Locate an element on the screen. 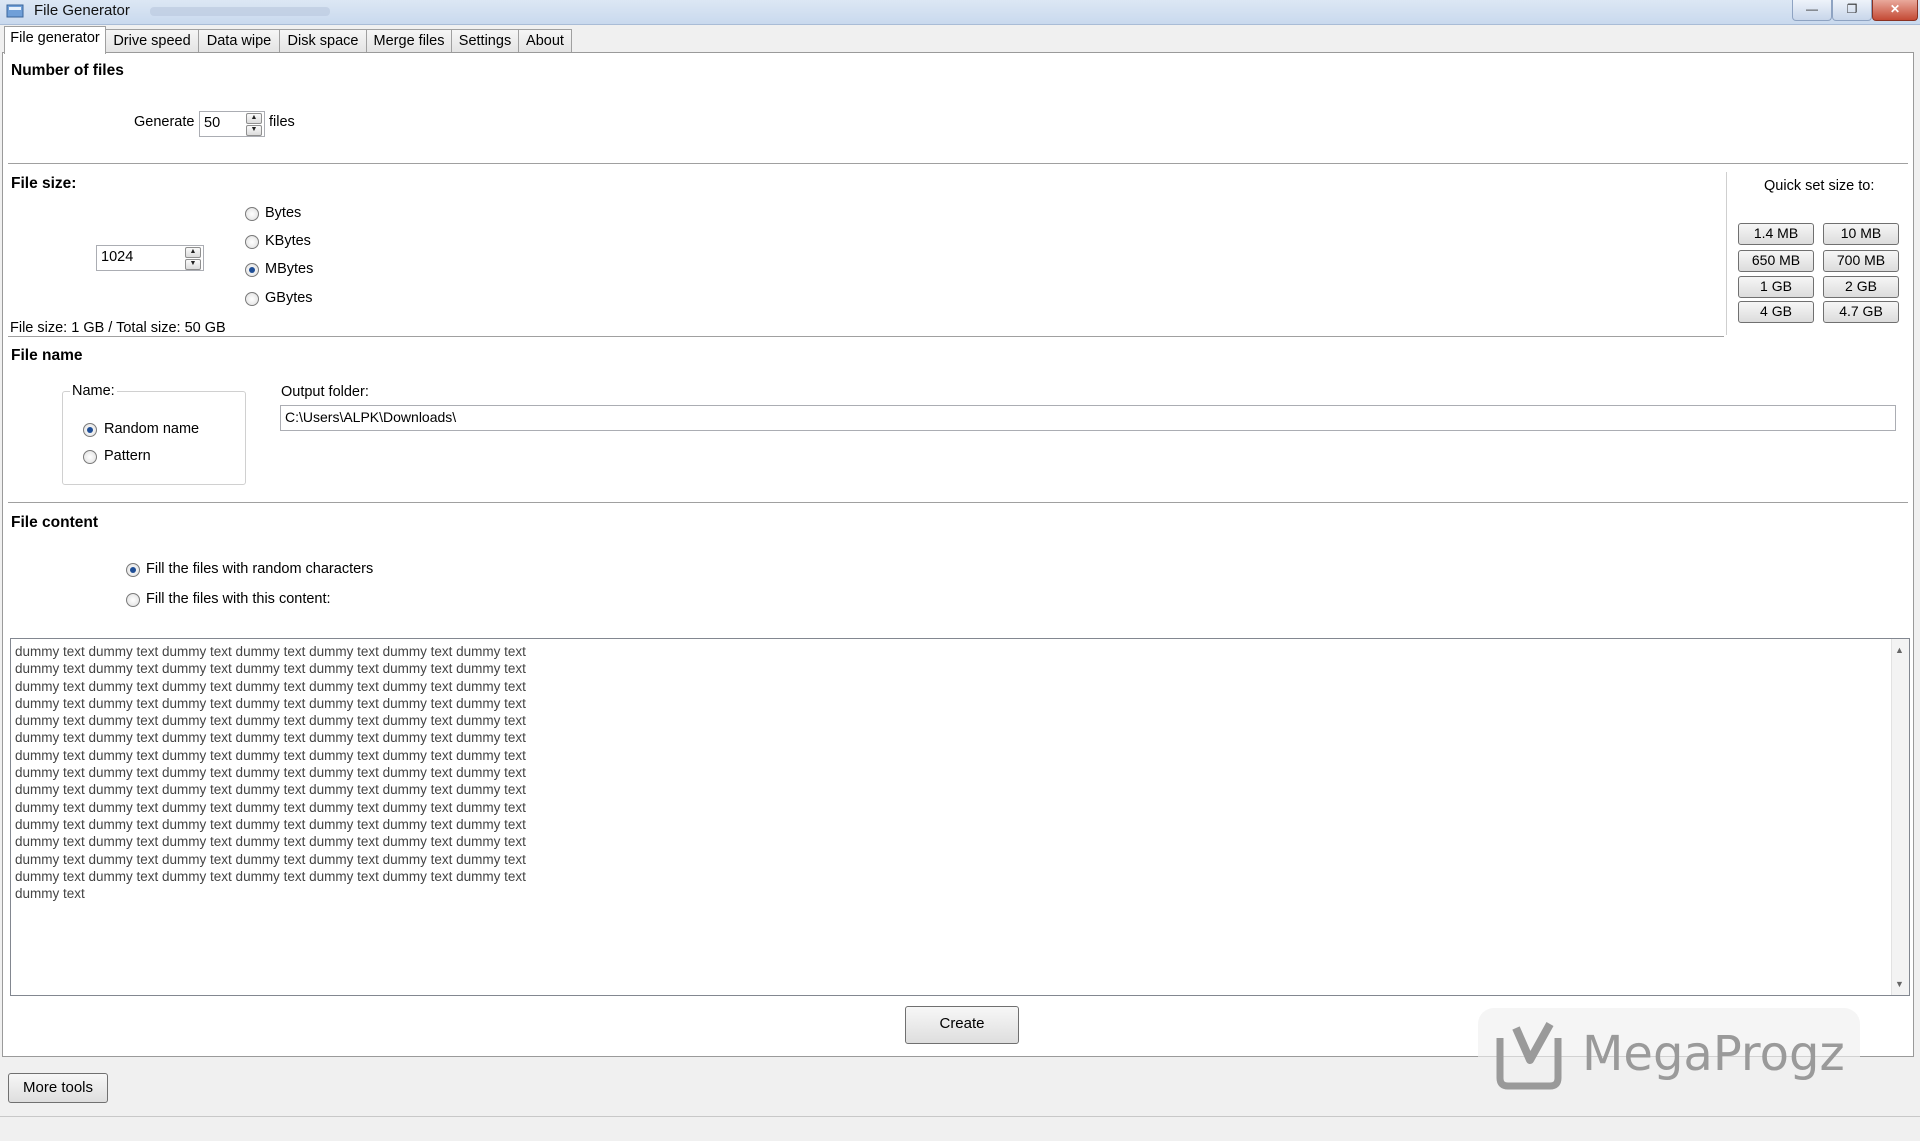 Image resolution: width=1920 pixels, height=1141 pixels. quick-set-label: Quick set size to: is located at coordinates (1819, 186).